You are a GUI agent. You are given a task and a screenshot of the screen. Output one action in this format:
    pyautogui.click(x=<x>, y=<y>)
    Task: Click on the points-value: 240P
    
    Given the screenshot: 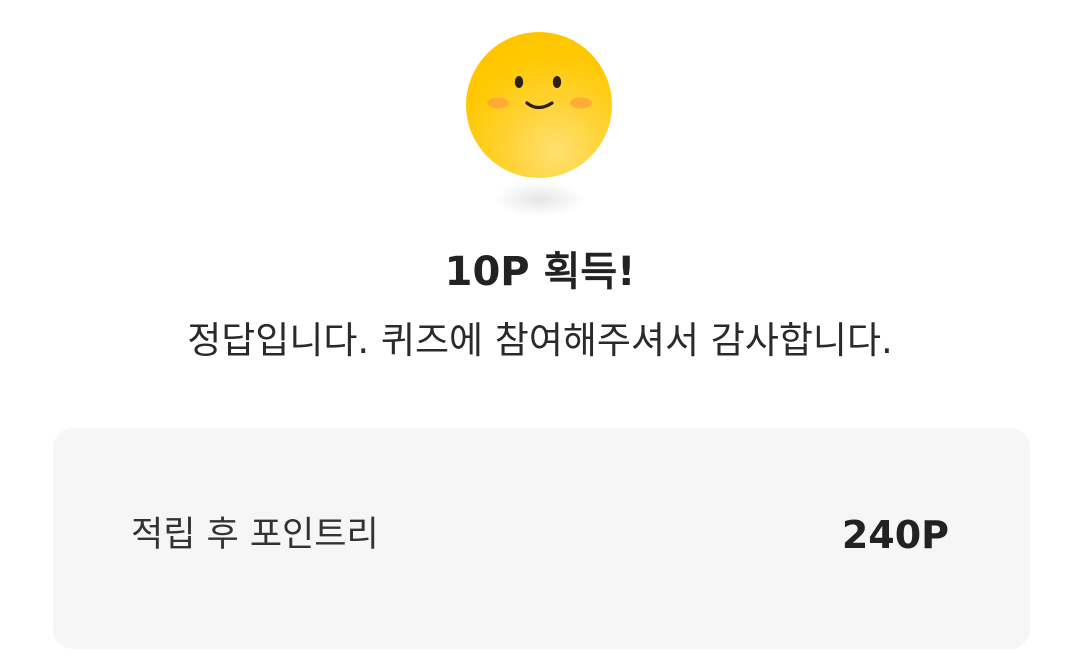 What is the action you would take?
    pyautogui.click(x=895, y=535)
    